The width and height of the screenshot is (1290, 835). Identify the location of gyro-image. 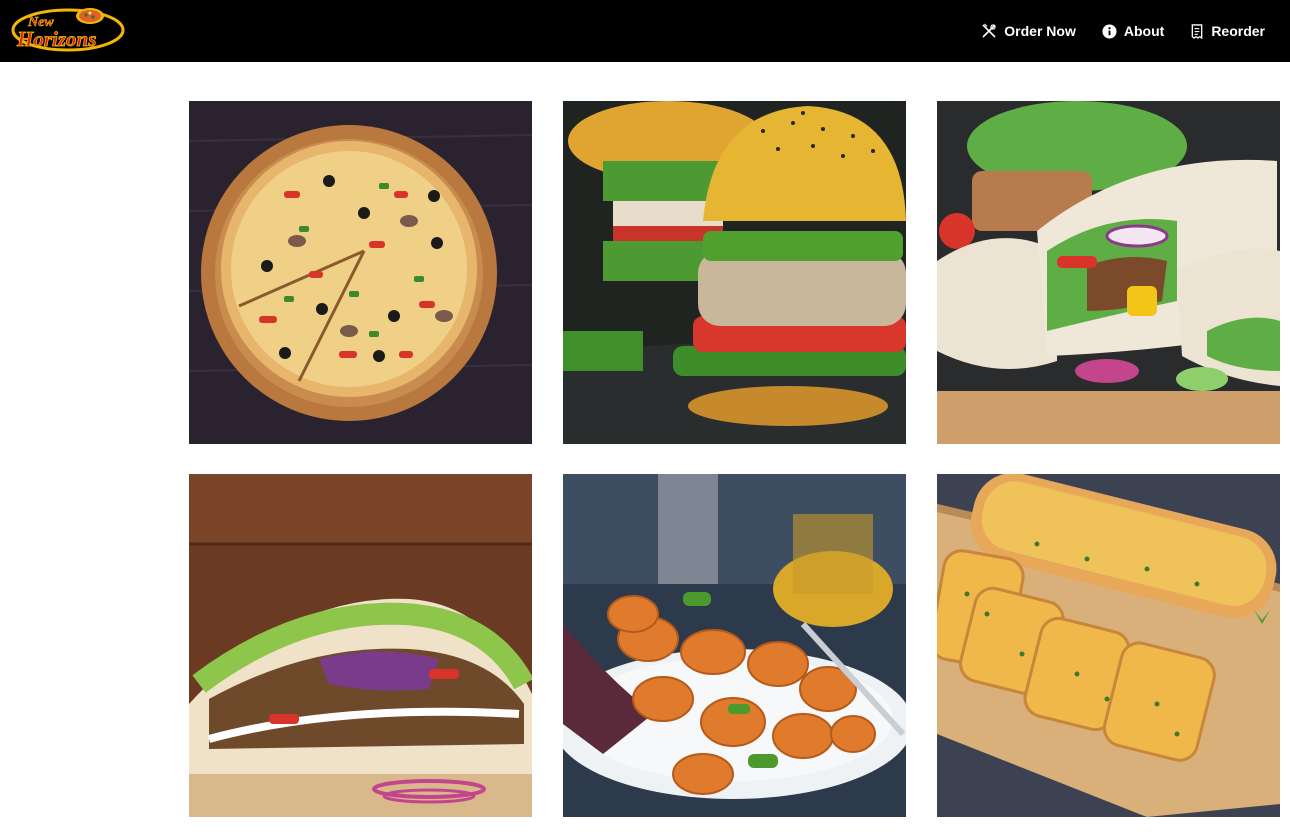
(360, 645).